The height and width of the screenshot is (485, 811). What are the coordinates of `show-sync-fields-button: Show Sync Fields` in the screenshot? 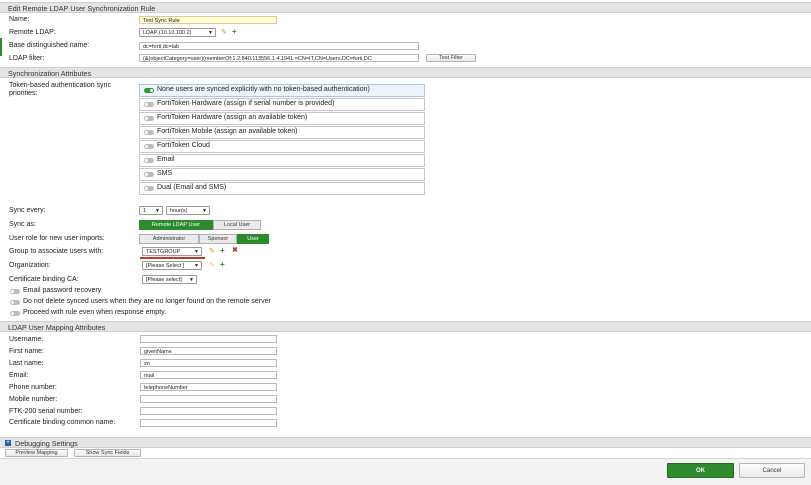 It's located at (107, 453).